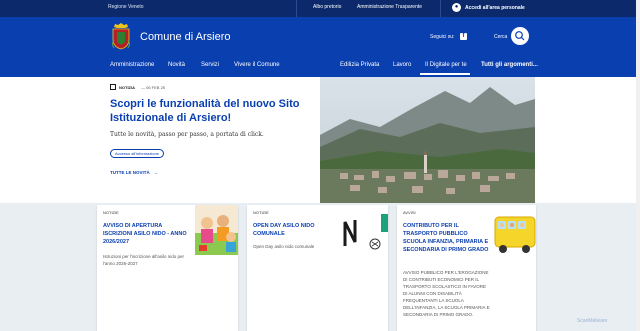 The image size is (640, 331). Describe the element at coordinates (210, 65) in the screenshot. I see `nav-servizi: Servizi` at that location.